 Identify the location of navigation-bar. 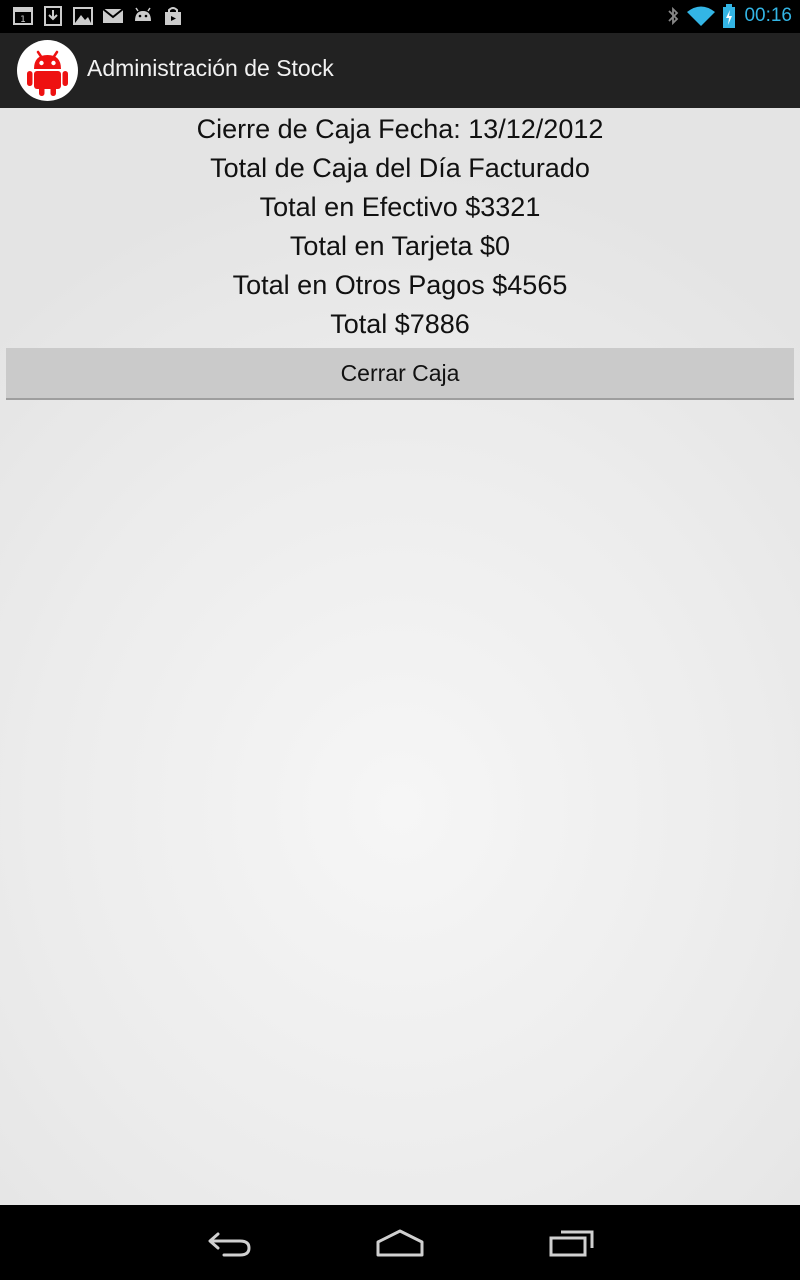
(400, 1242).